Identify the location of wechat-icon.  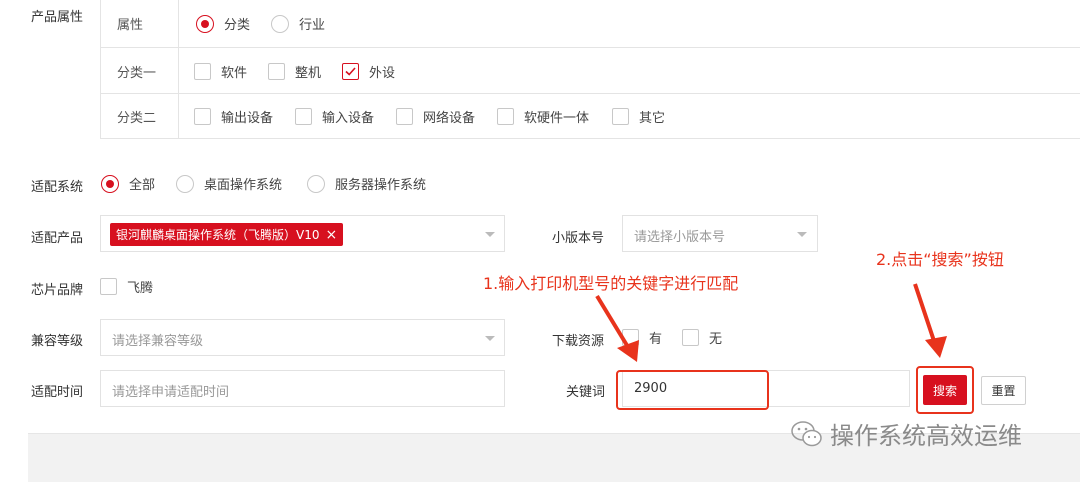
(806, 433).